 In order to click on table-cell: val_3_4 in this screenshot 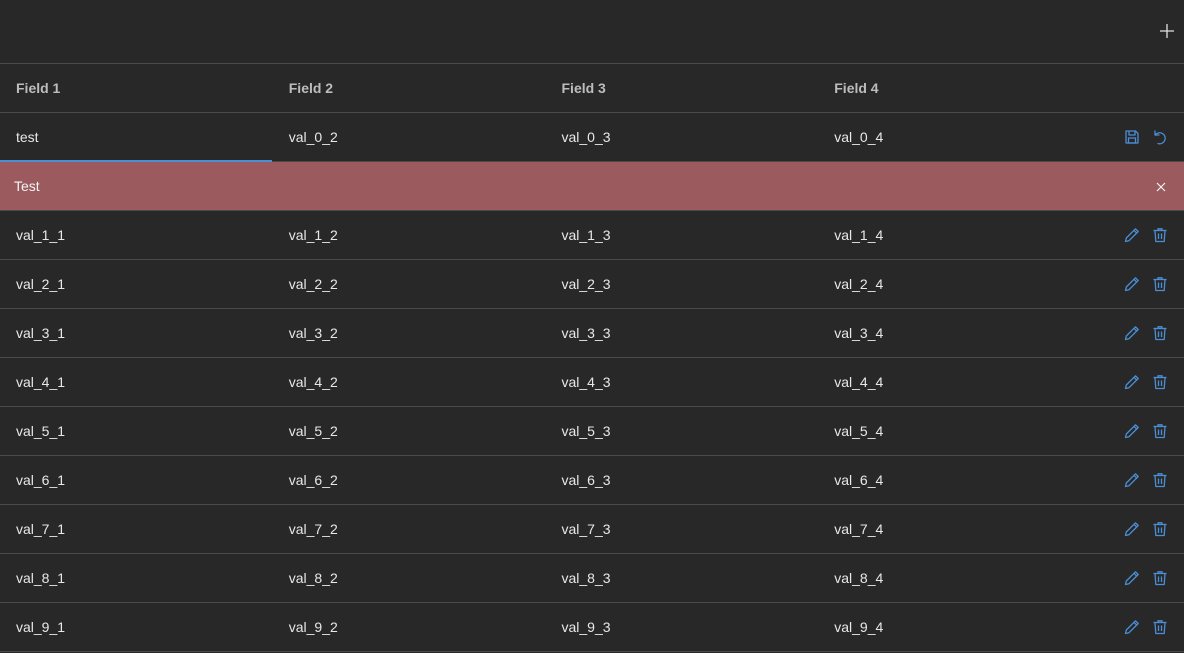, I will do `click(859, 333)`.